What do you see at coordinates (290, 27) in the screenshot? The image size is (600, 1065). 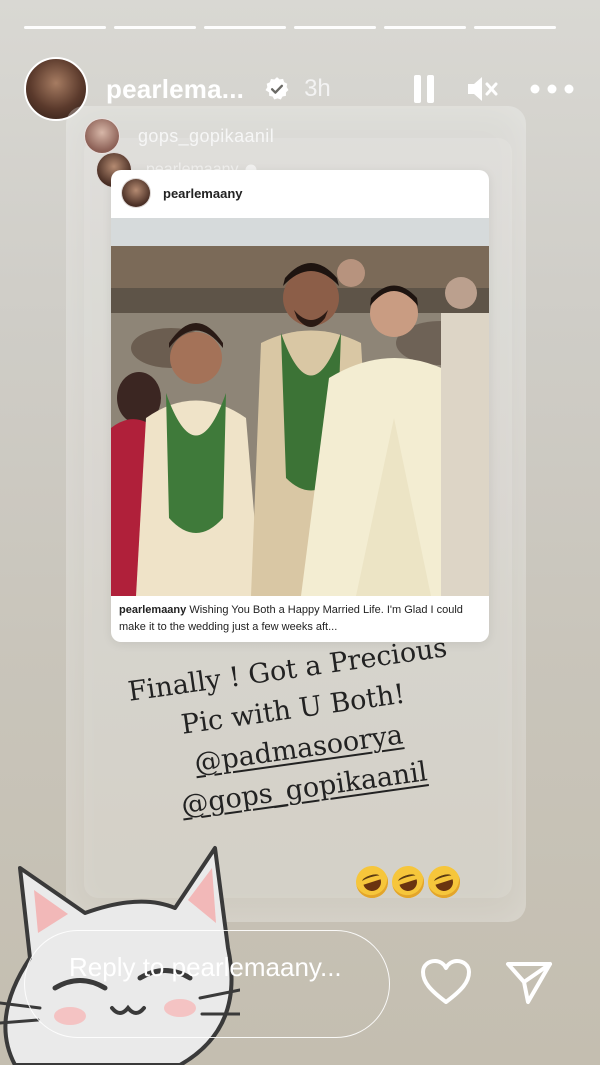 I see `story-progress` at bounding box center [290, 27].